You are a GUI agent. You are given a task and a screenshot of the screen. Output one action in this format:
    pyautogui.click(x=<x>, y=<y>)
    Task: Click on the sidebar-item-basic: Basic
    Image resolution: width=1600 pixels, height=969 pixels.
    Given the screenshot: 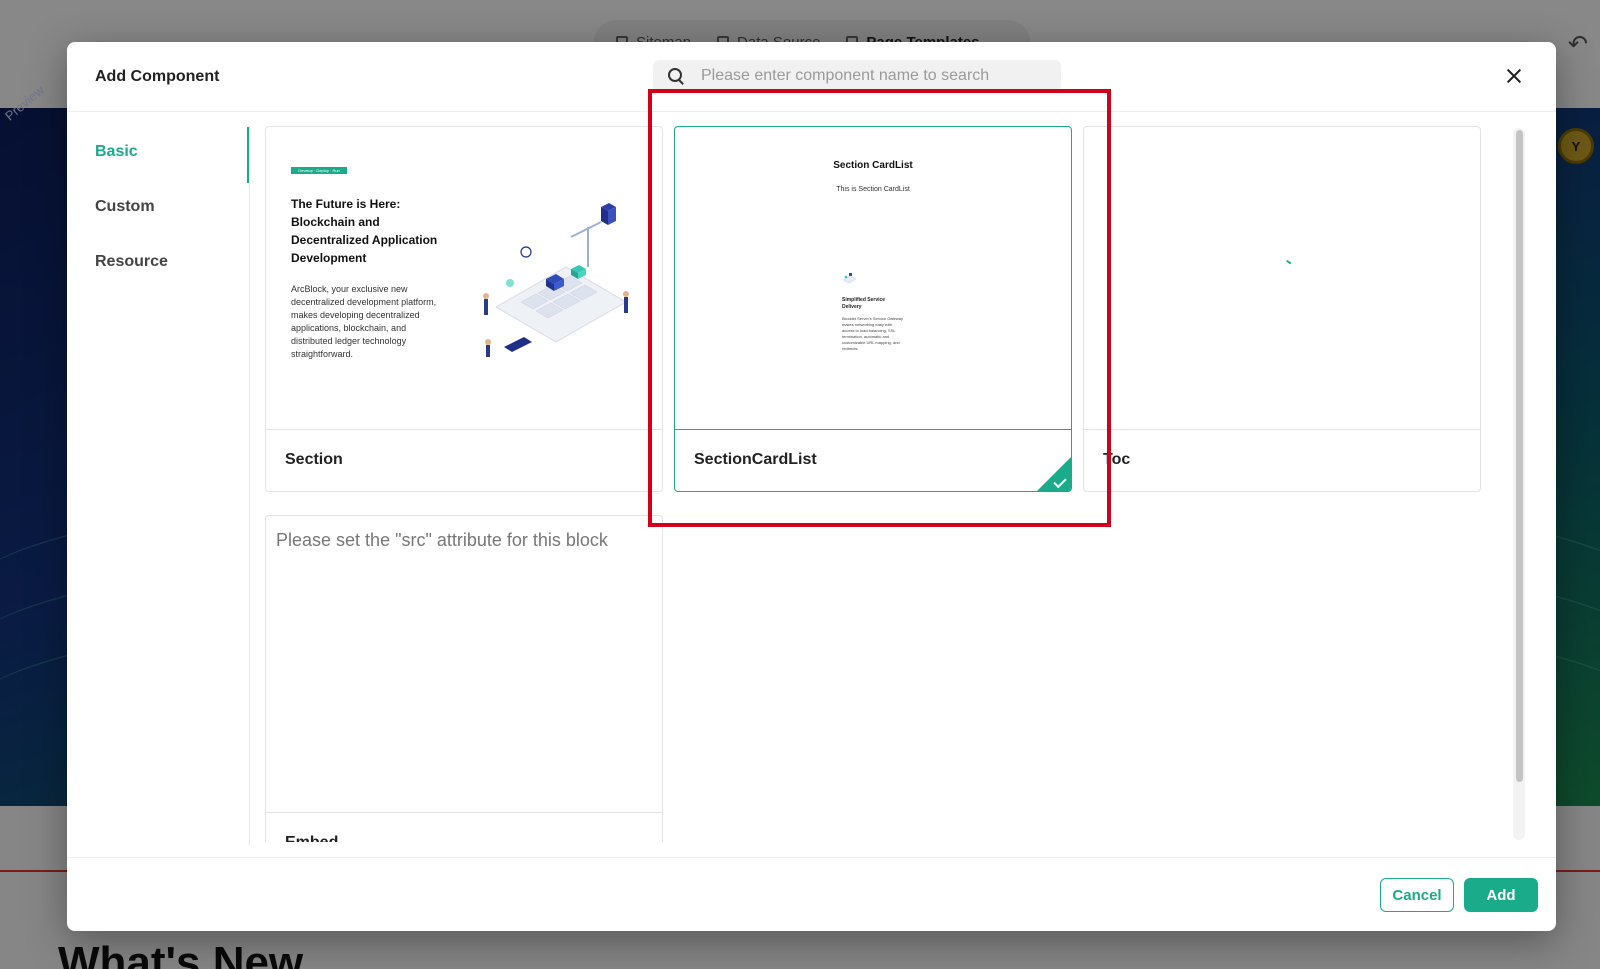 What is the action you would take?
    pyautogui.click(x=116, y=152)
    